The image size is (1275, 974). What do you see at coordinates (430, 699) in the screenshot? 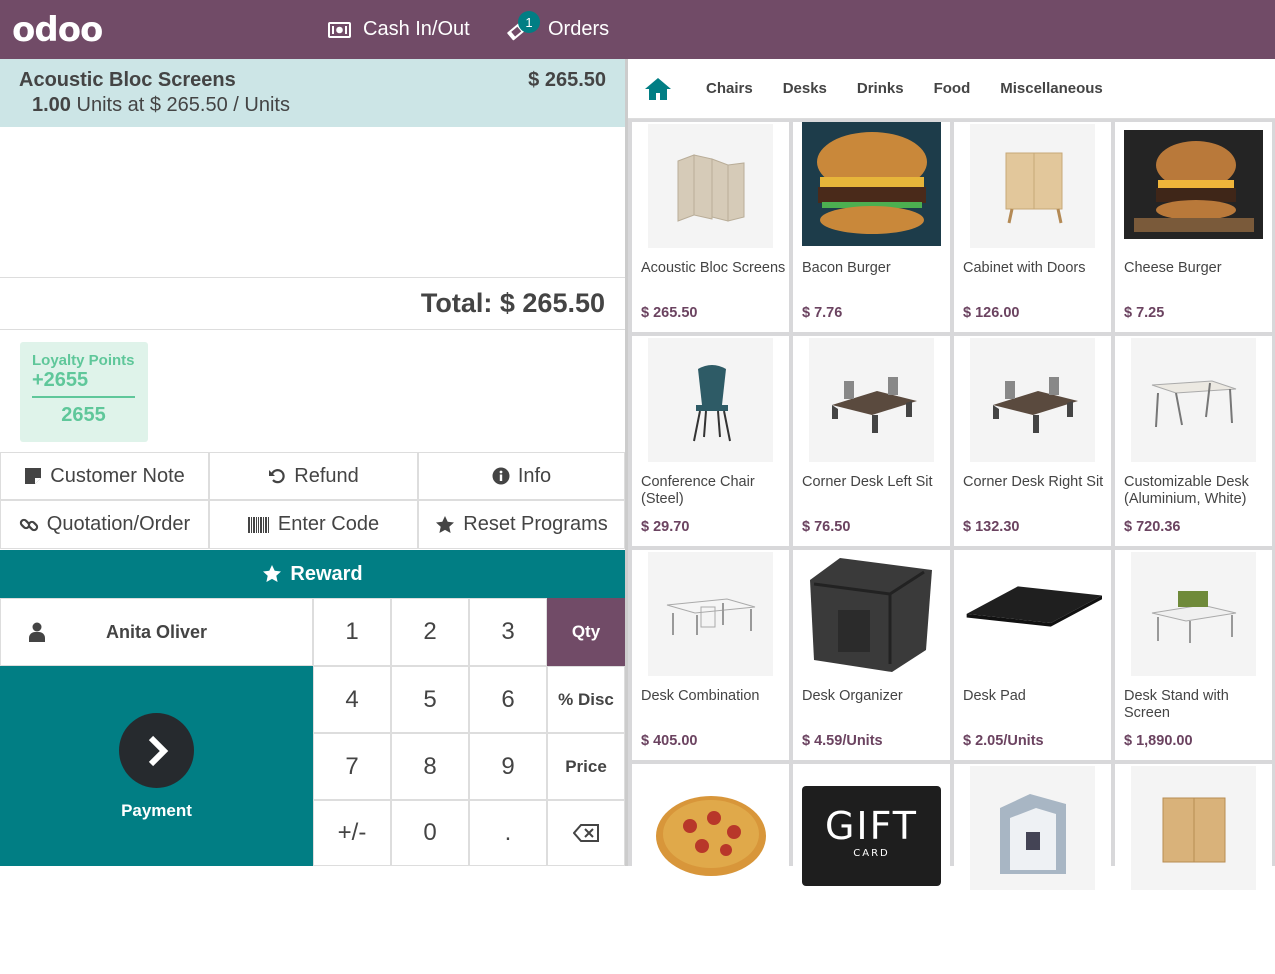
I see `numpad-5: 5` at bounding box center [430, 699].